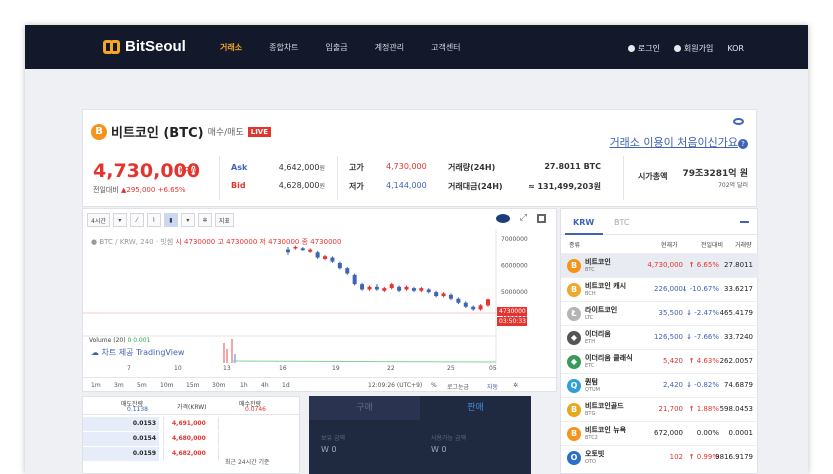 Image resolution: width=833 pixels, height=474 pixels. I want to click on bid-row: Bid, so click(238, 185).